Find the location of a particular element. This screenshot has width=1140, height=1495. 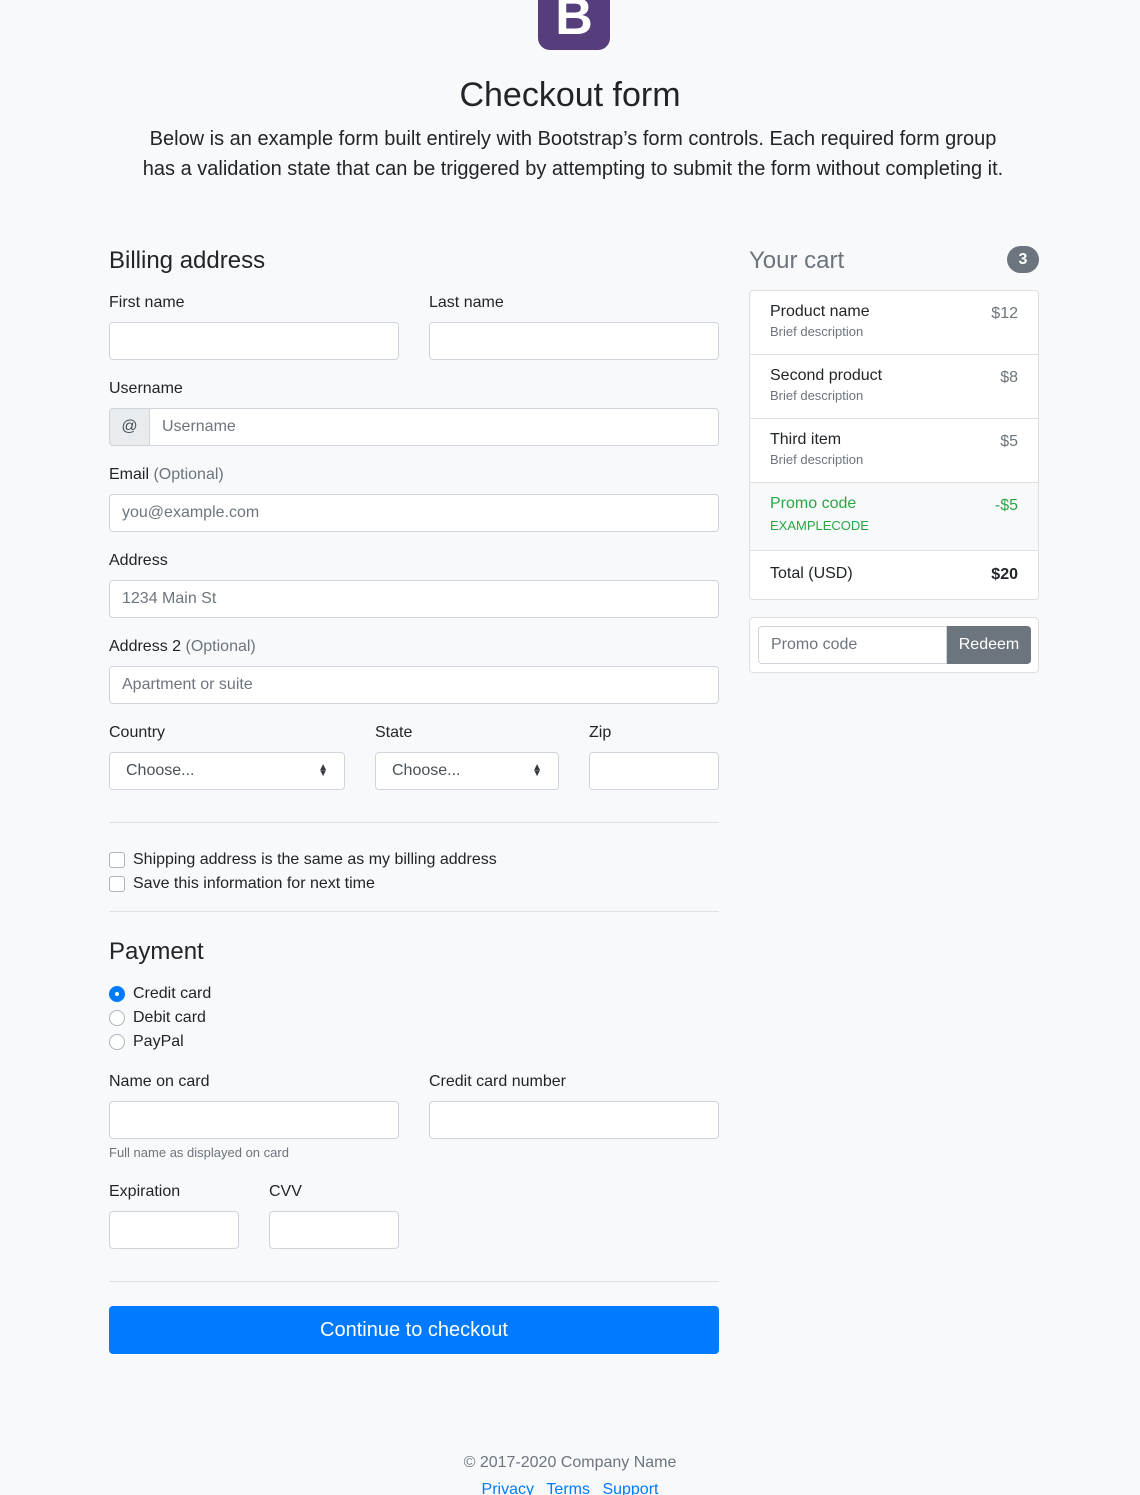

cart-promo-row: Promo code EXAMPLECODE -$5 is located at coordinates (894, 517).